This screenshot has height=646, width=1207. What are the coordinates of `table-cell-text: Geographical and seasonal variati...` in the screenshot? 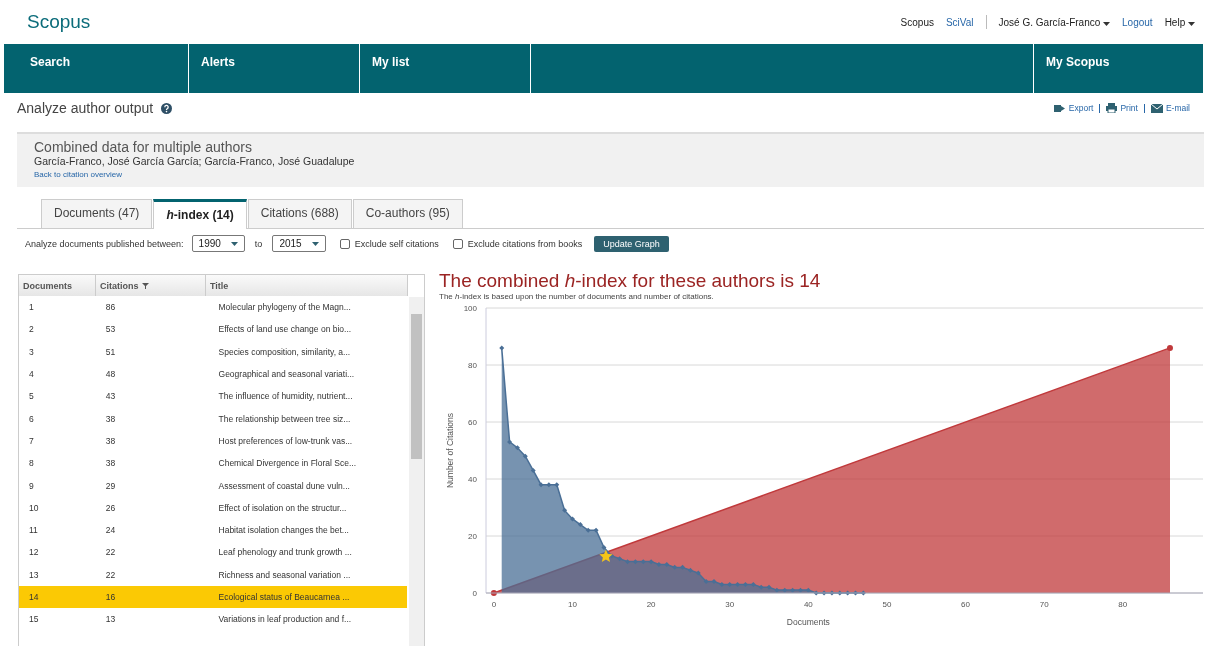 It's located at (286, 374).